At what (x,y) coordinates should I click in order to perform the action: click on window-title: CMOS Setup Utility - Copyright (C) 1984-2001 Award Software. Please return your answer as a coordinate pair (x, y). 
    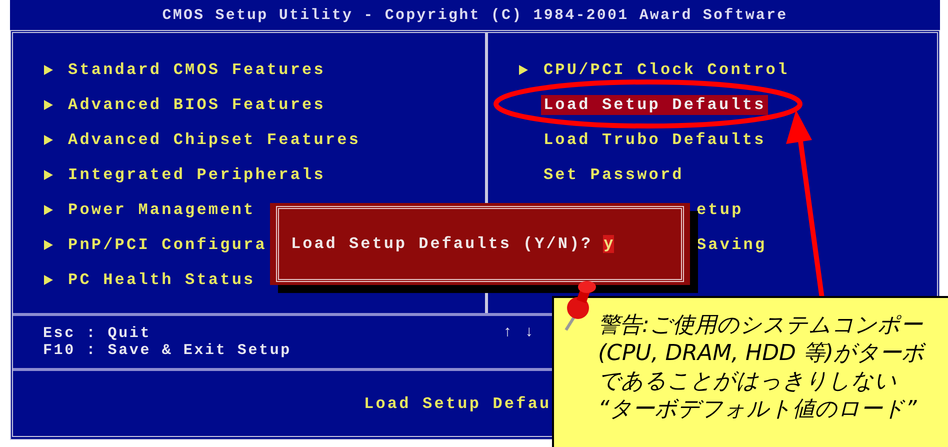
    Looking at the image, I should click on (475, 16).